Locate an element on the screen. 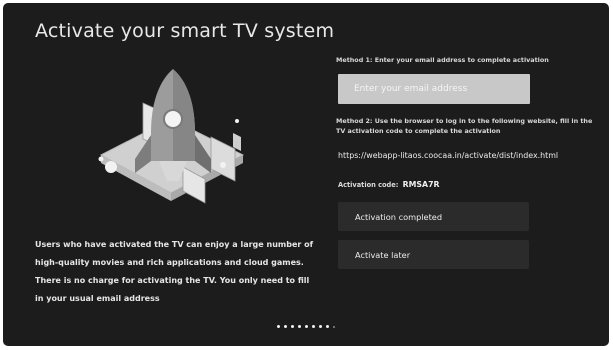 The width and height of the screenshot is (613, 350). page-title: Activate your smart TV system is located at coordinates (185, 31).